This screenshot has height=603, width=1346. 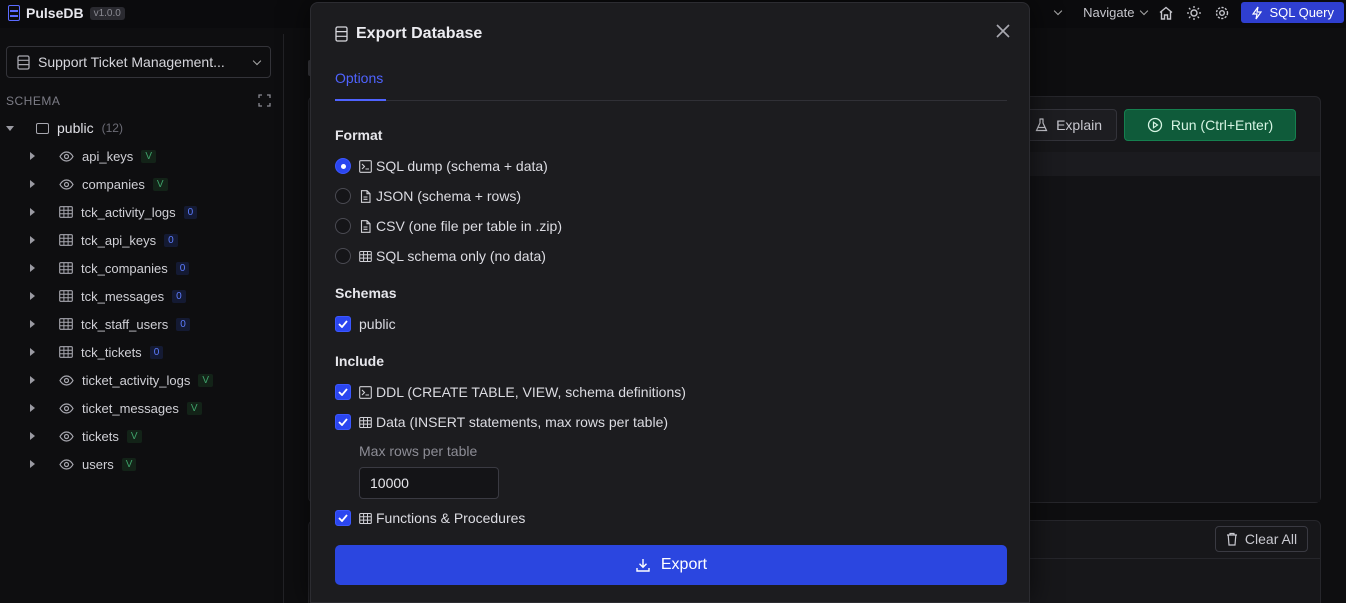 What do you see at coordinates (440, 256) in the screenshot?
I see `format-option: SQL schema only (no data)` at bounding box center [440, 256].